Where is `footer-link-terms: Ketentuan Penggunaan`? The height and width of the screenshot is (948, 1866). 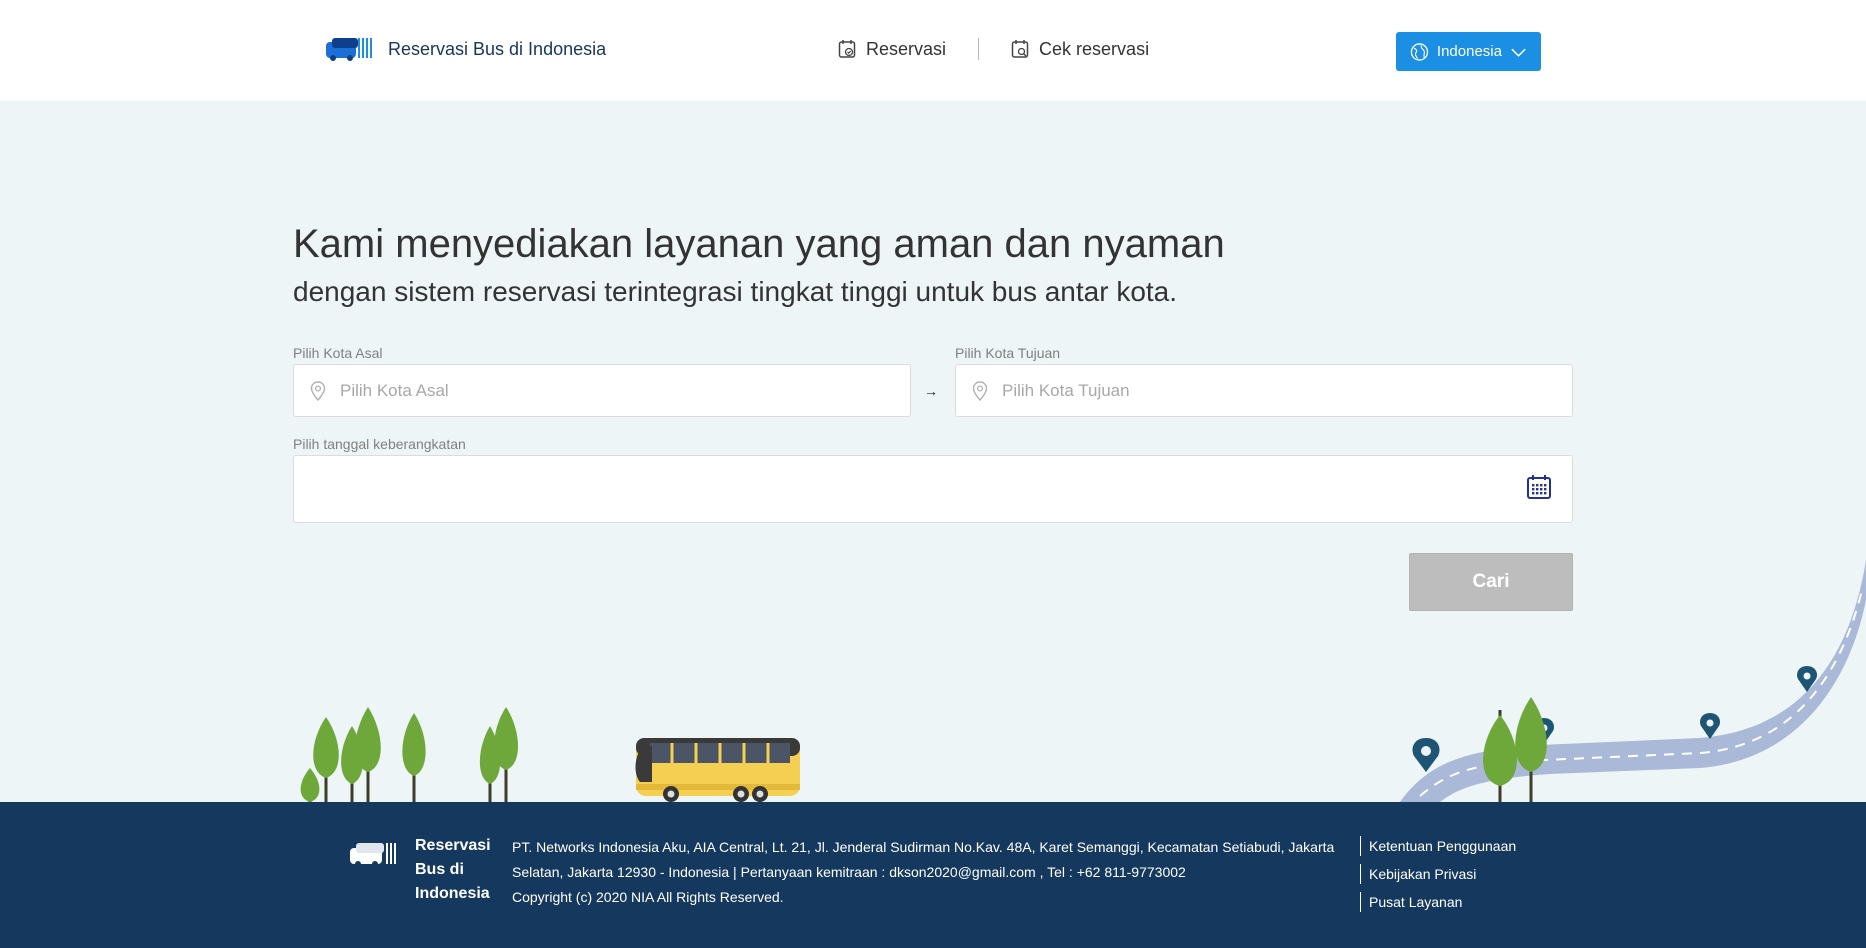
footer-link-terms: Ketentuan Penggunaan is located at coordinates (1438, 846).